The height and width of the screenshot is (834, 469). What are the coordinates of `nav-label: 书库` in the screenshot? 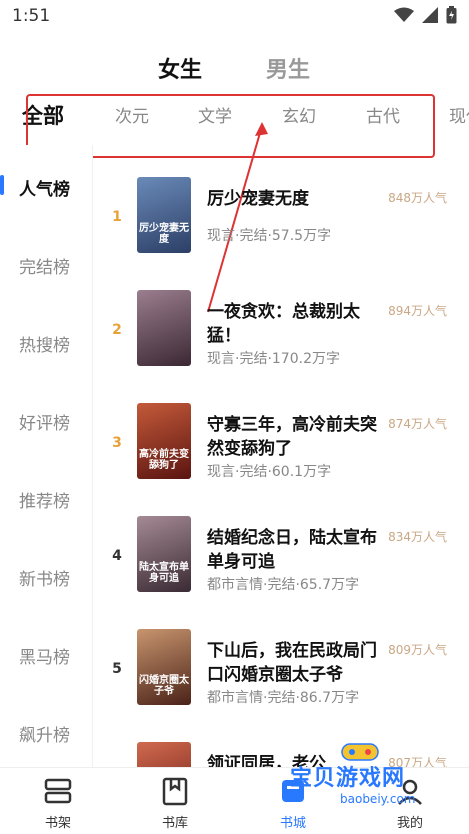 It's located at (174, 823).